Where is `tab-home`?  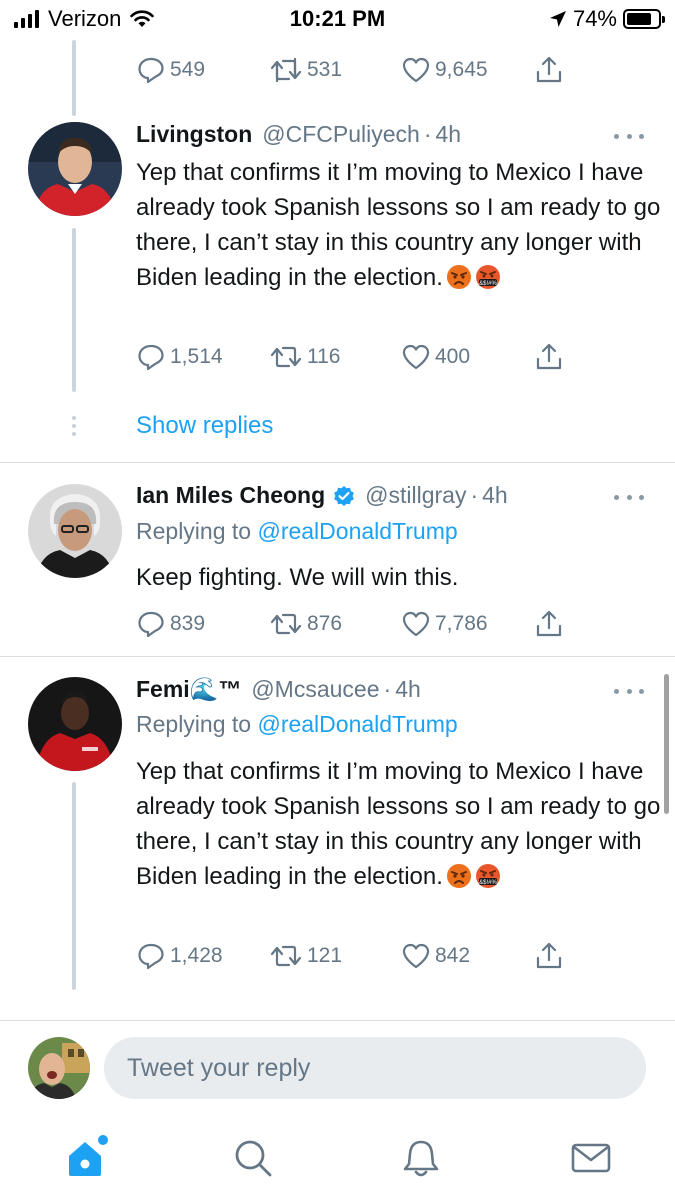
tab-home is located at coordinates (85, 1158).